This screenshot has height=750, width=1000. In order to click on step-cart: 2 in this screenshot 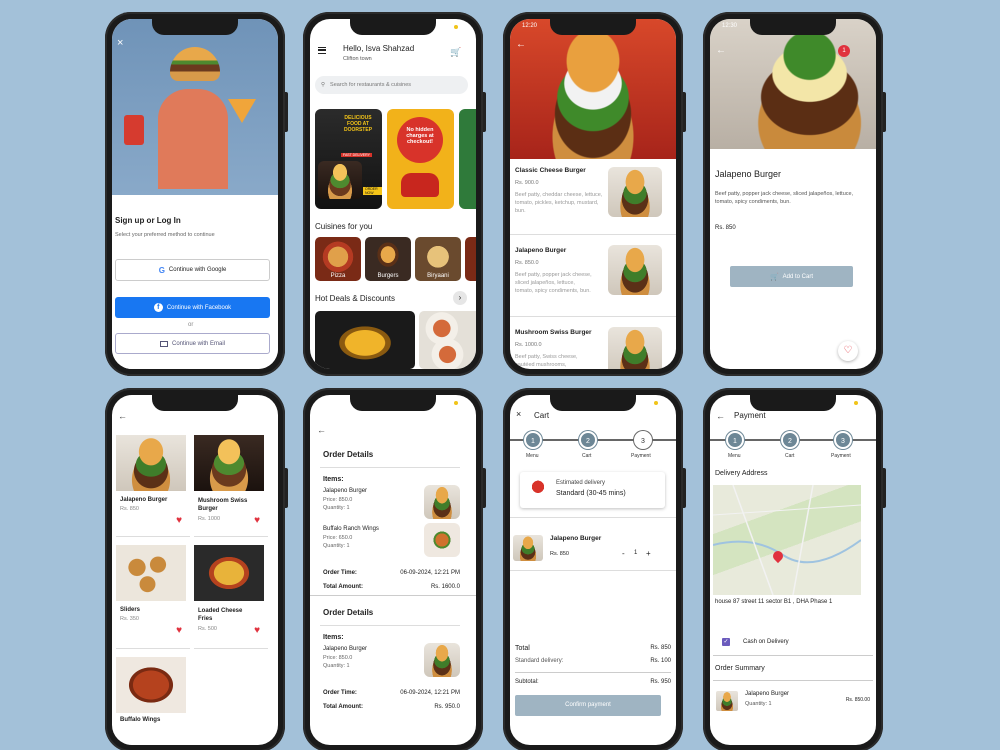, I will do `click(588, 440)`.